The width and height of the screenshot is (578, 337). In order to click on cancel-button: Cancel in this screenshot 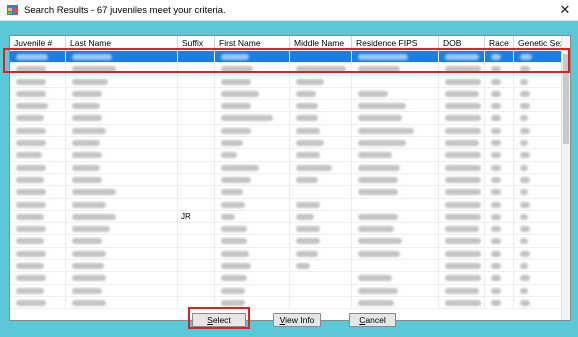, I will do `click(372, 320)`.